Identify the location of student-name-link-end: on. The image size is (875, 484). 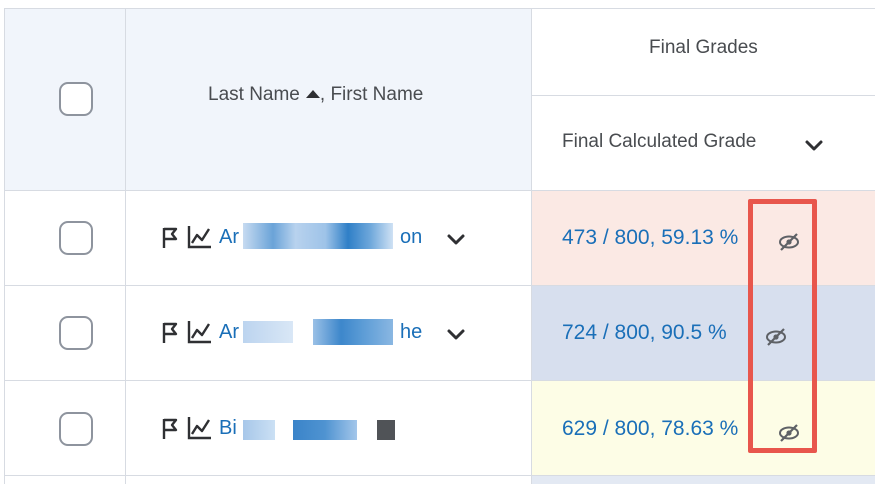
(411, 237).